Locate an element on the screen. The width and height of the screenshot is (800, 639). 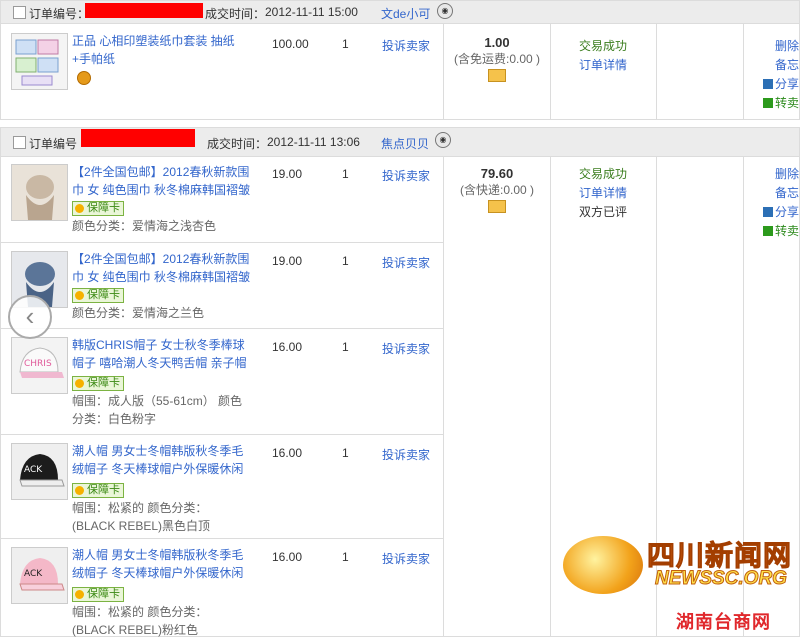
newssc-watermark: 四川新闻网 NEWSSC.ORG is located at coordinates (681, 565).